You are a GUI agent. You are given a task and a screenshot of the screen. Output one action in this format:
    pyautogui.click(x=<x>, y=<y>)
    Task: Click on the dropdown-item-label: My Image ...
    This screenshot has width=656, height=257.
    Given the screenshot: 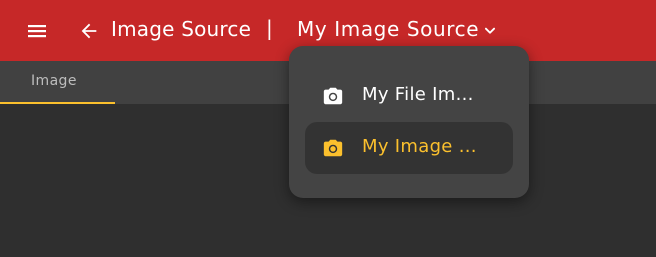 What is the action you would take?
    pyautogui.click(x=419, y=146)
    